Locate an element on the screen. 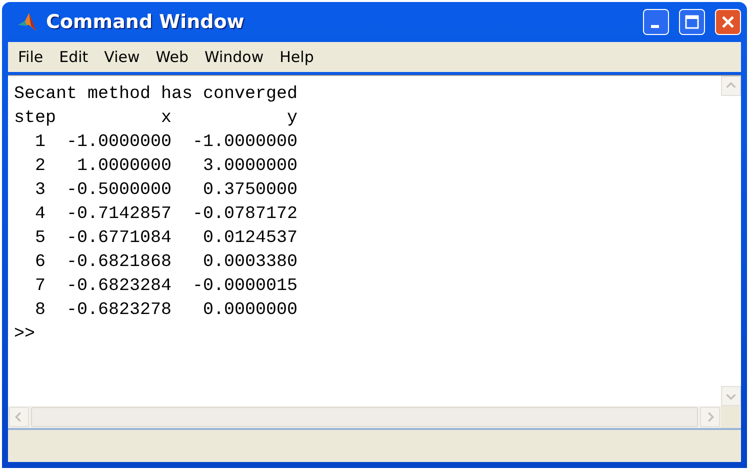  menu-item: Web is located at coordinates (172, 57).